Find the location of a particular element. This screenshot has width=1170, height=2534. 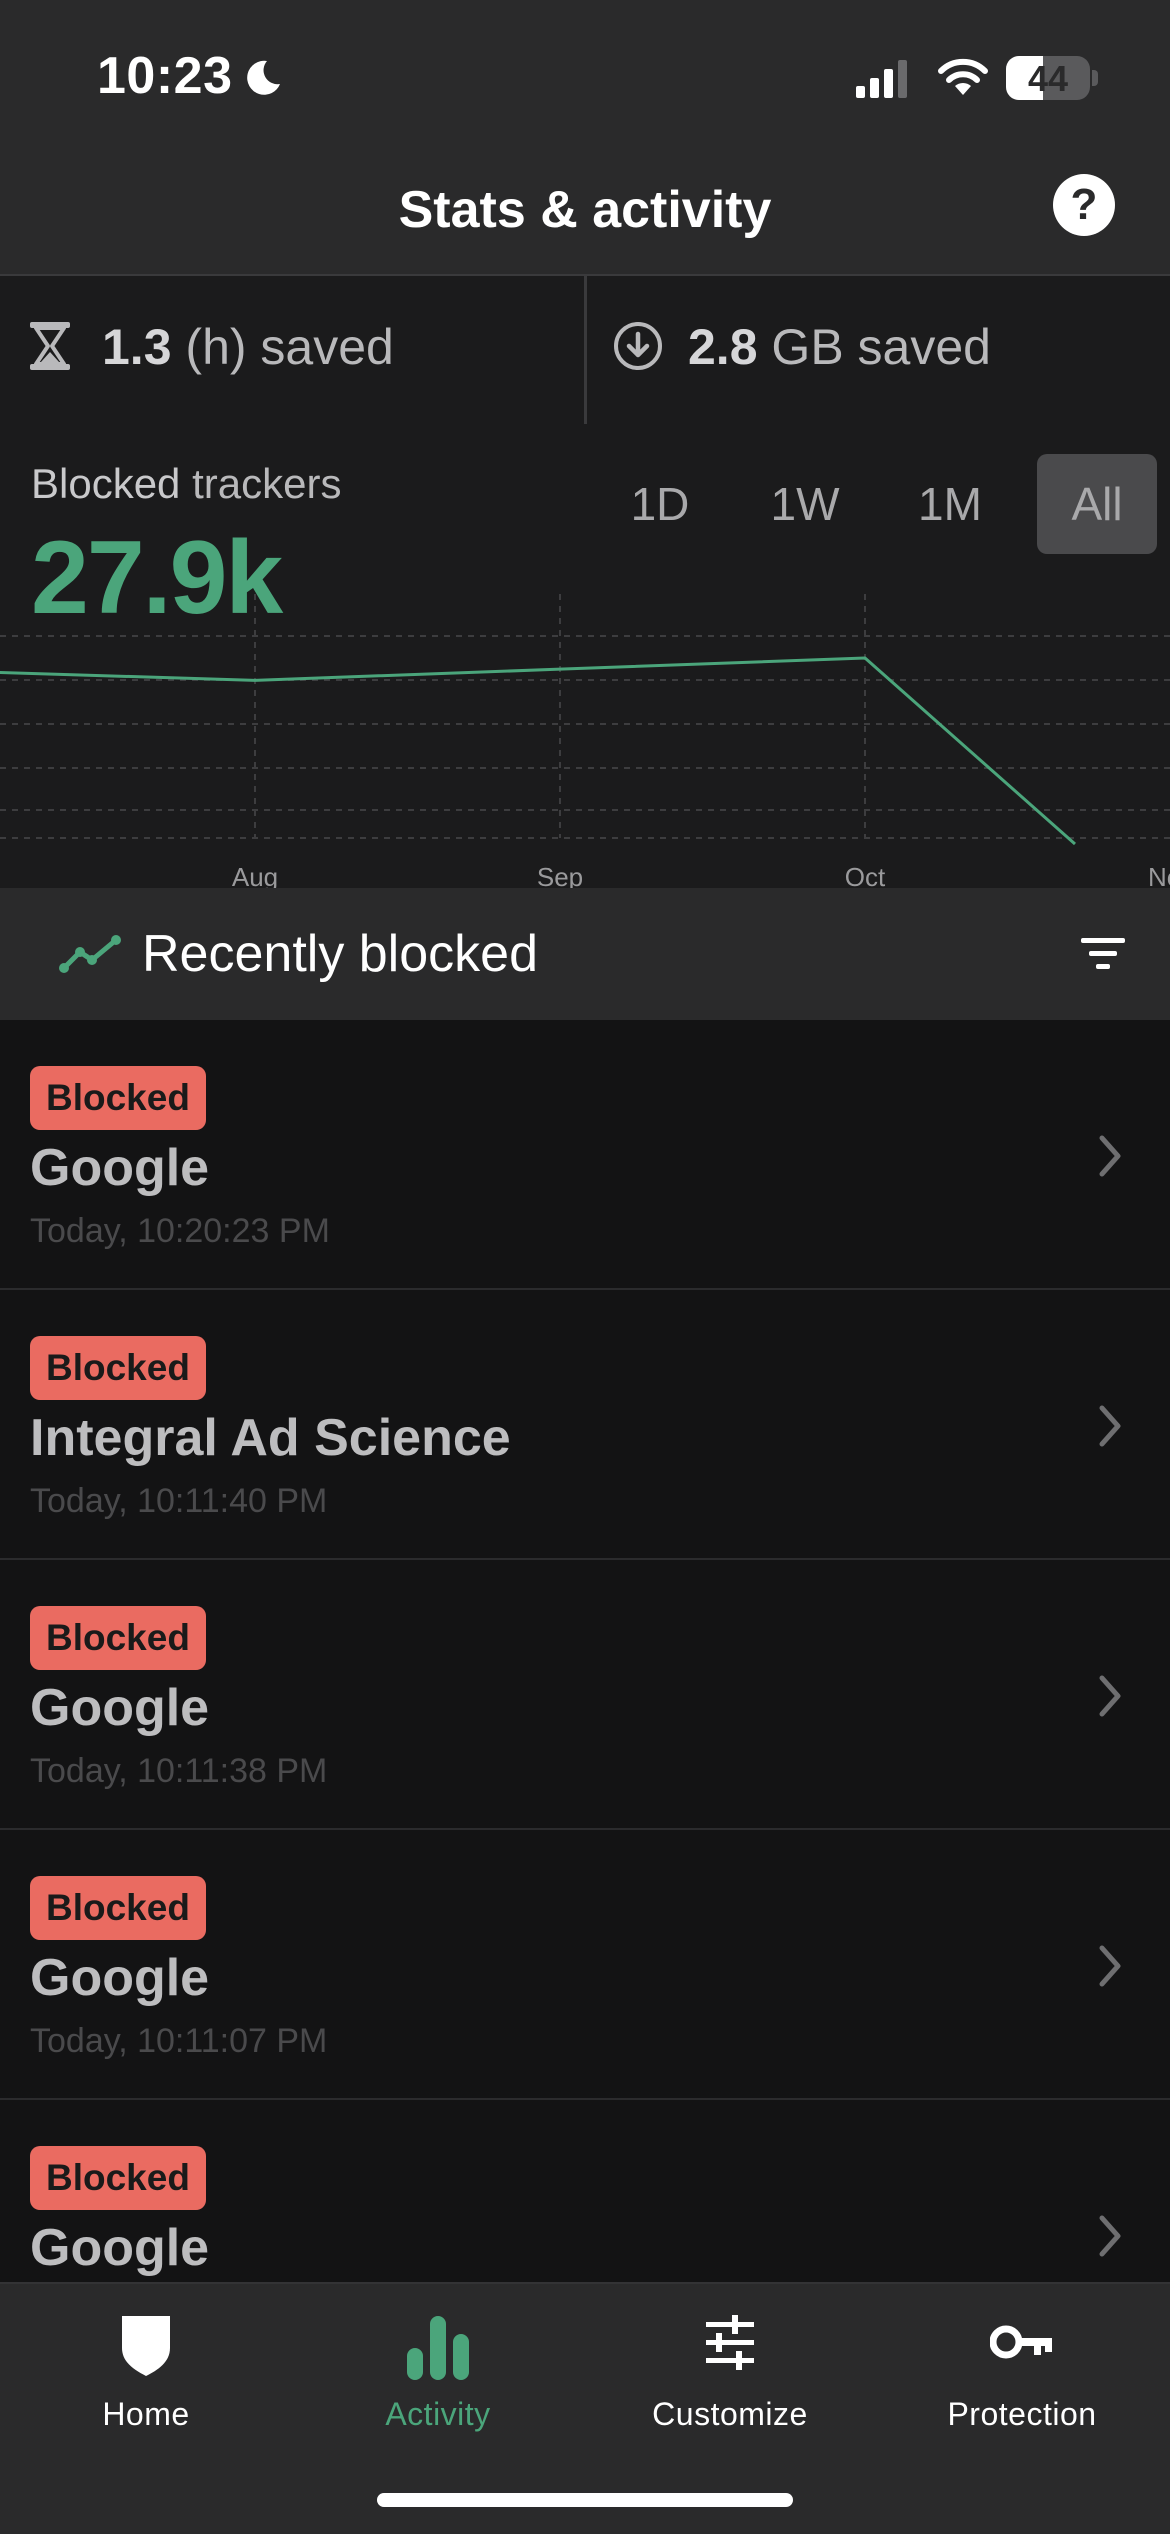

blocked-timestamp: Today, 10:11:07 PM is located at coordinates (179, 2041).